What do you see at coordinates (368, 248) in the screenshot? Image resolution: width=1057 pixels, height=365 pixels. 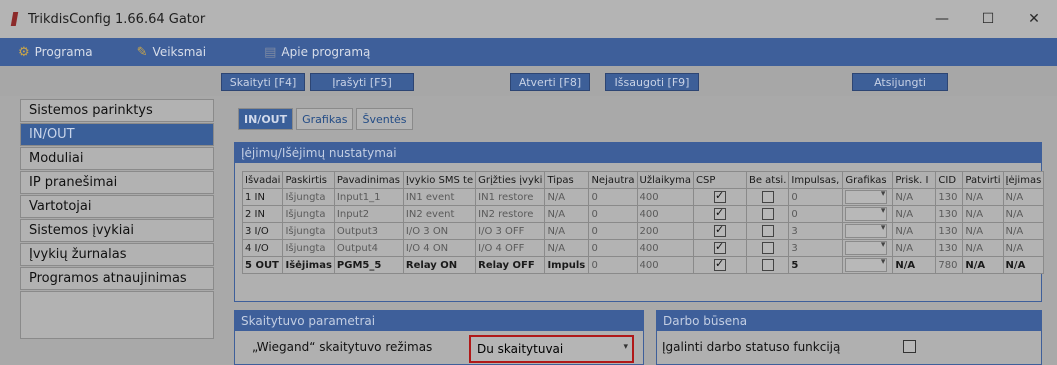 I see `cell-name: Output4` at bounding box center [368, 248].